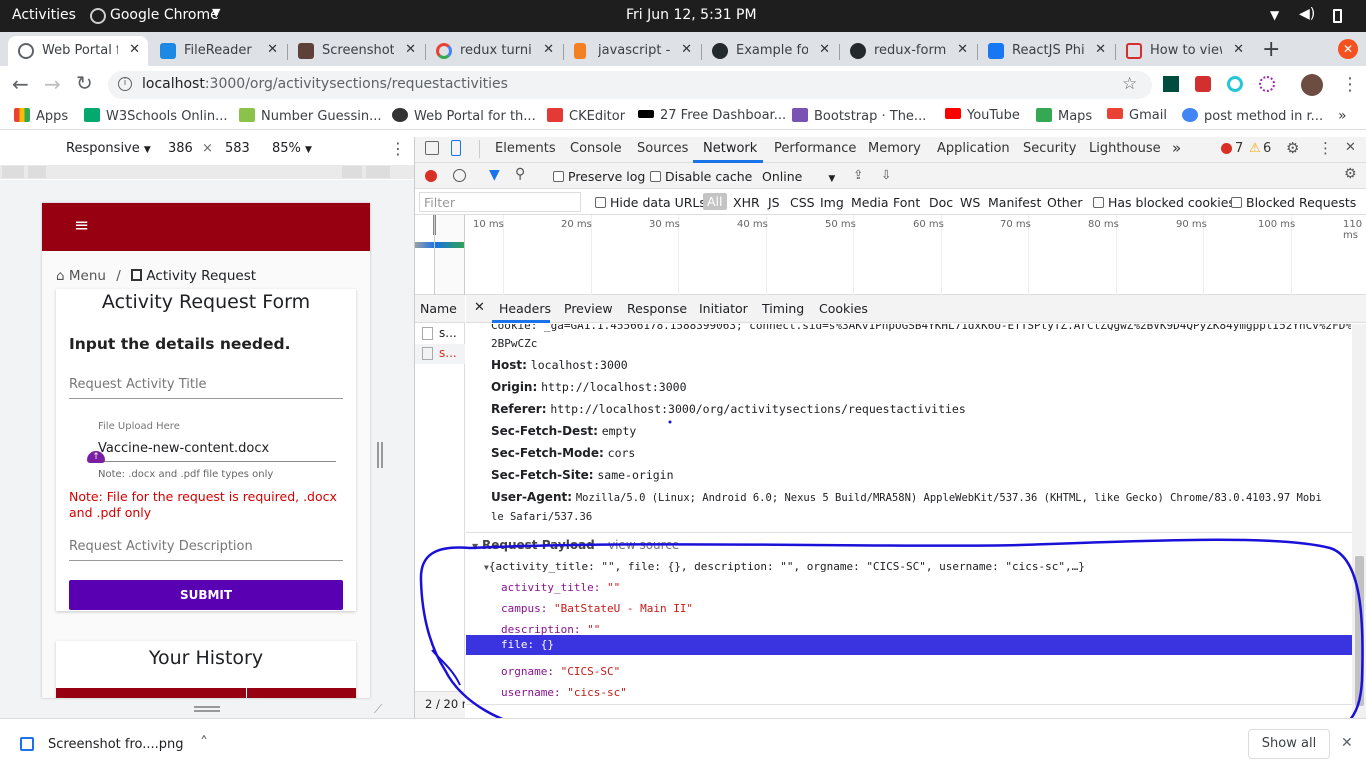 Image resolution: width=1366 pixels, height=768 pixels. What do you see at coordinates (378, 709) in the screenshot?
I see `resize-corner-icon: ⟋` at bounding box center [378, 709].